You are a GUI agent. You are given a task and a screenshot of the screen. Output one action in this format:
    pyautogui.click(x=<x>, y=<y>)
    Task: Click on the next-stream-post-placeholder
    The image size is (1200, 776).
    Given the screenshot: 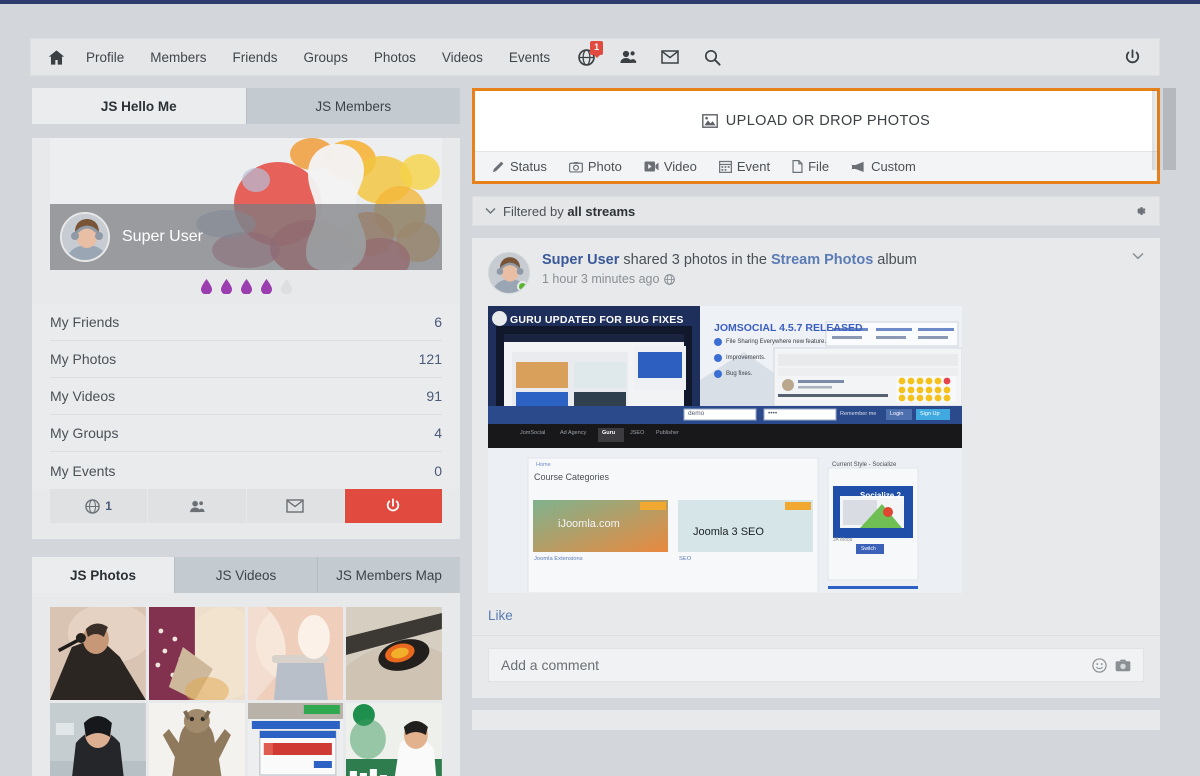 What is the action you would take?
    pyautogui.click(x=816, y=720)
    